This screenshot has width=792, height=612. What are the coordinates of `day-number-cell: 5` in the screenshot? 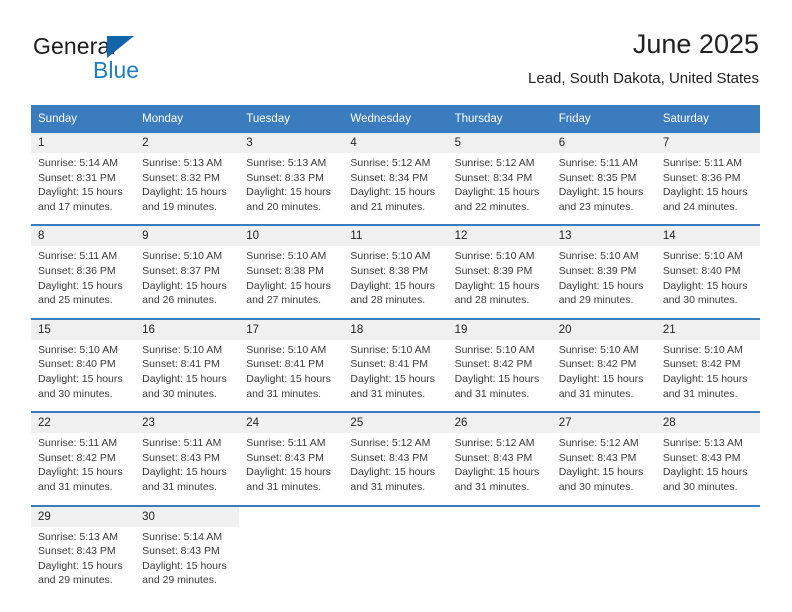 It's located at (499, 143).